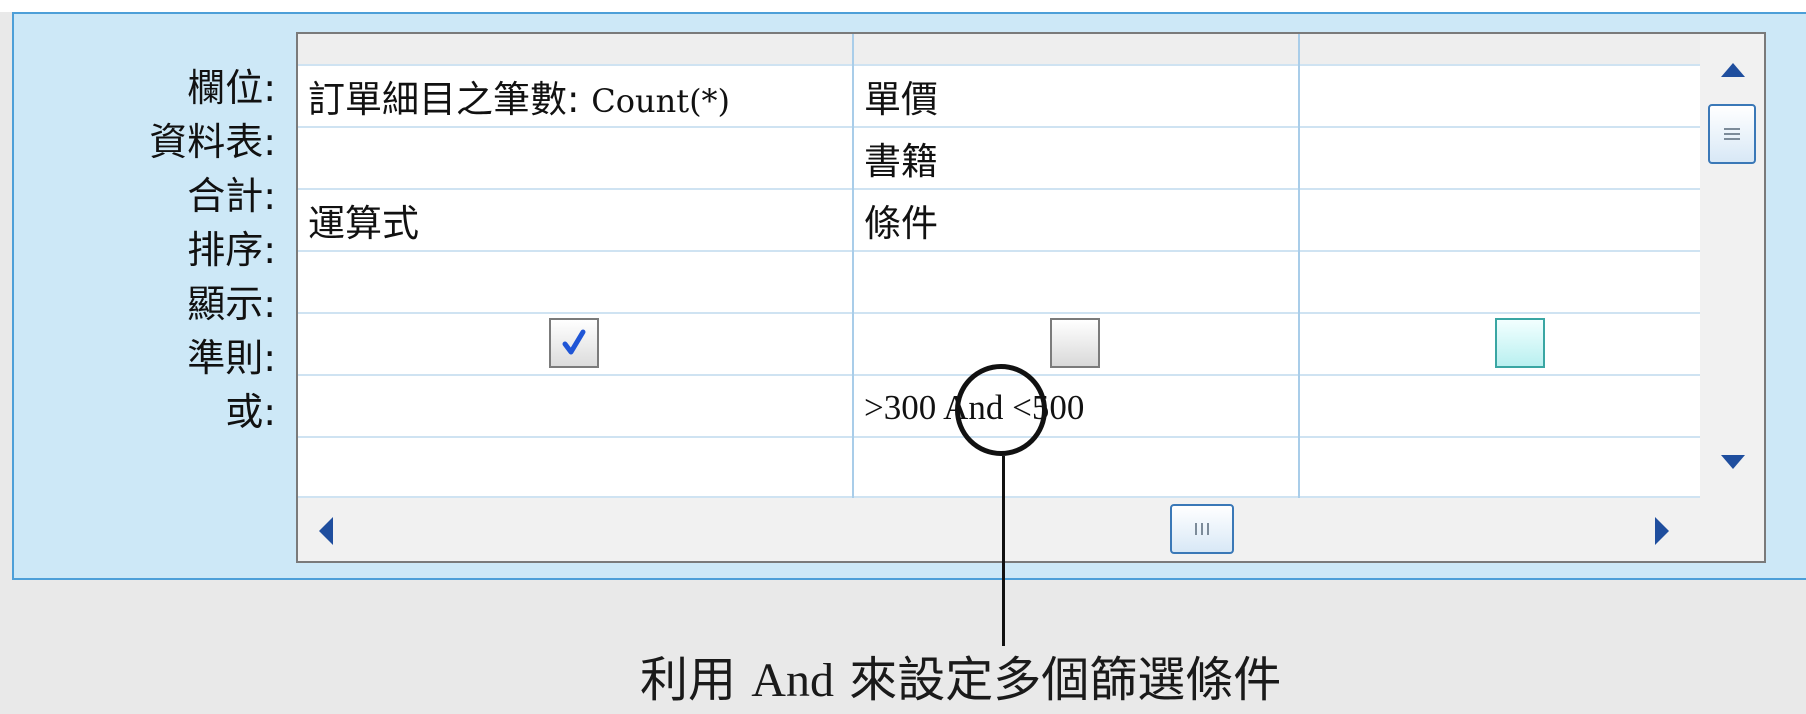  Describe the element at coordinates (231, 304) in the screenshot. I see `row-label-show: 顯示:` at that location.